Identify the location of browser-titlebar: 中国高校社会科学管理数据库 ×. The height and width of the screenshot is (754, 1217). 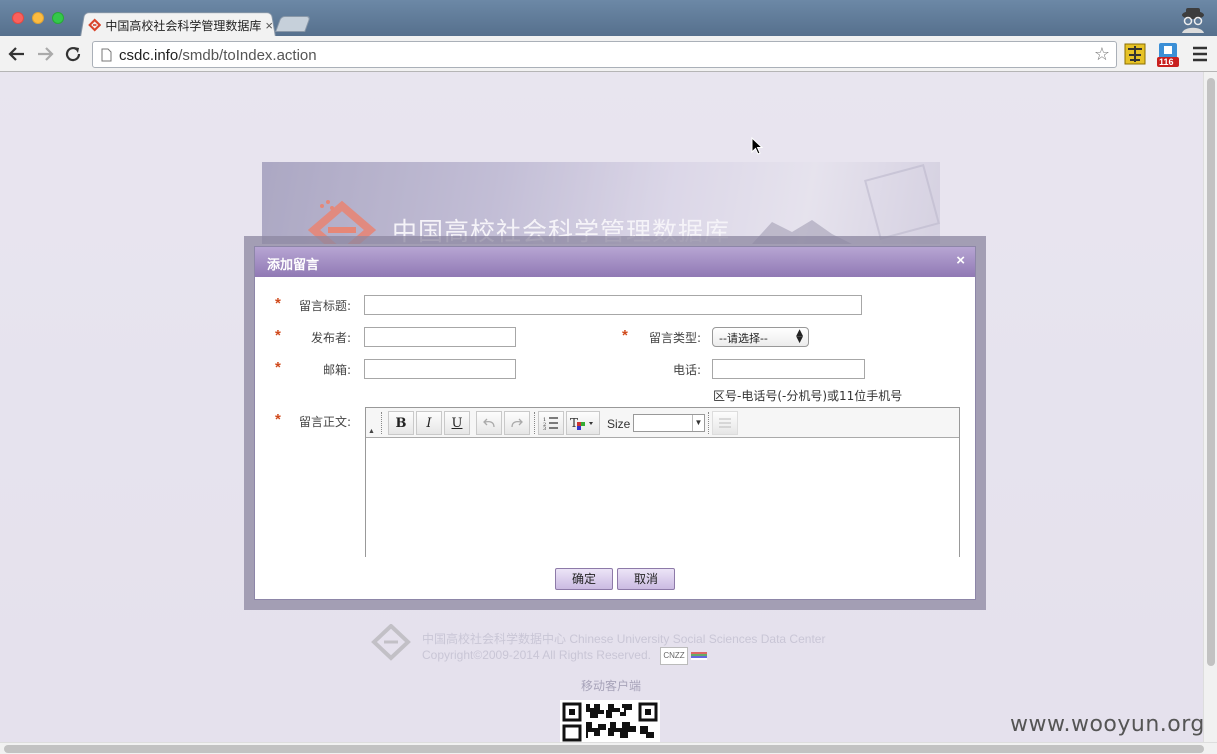
(608, 19).